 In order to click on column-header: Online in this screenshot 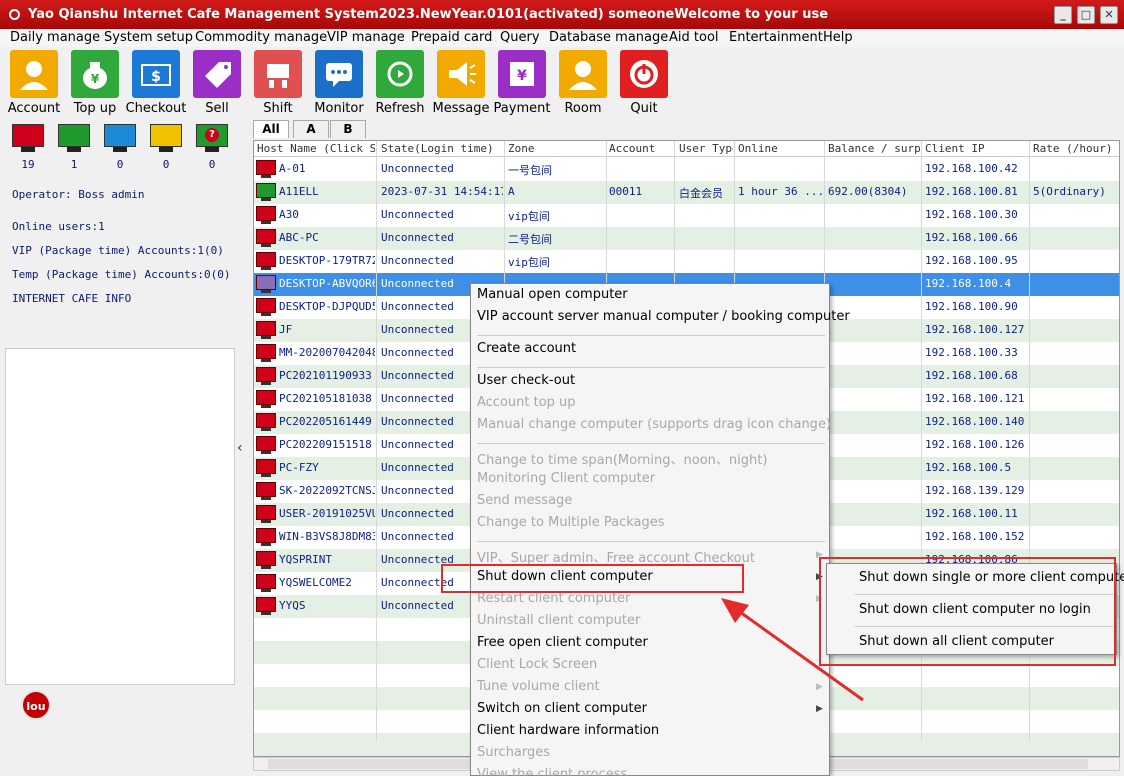, I will do `click(780, 148)`.